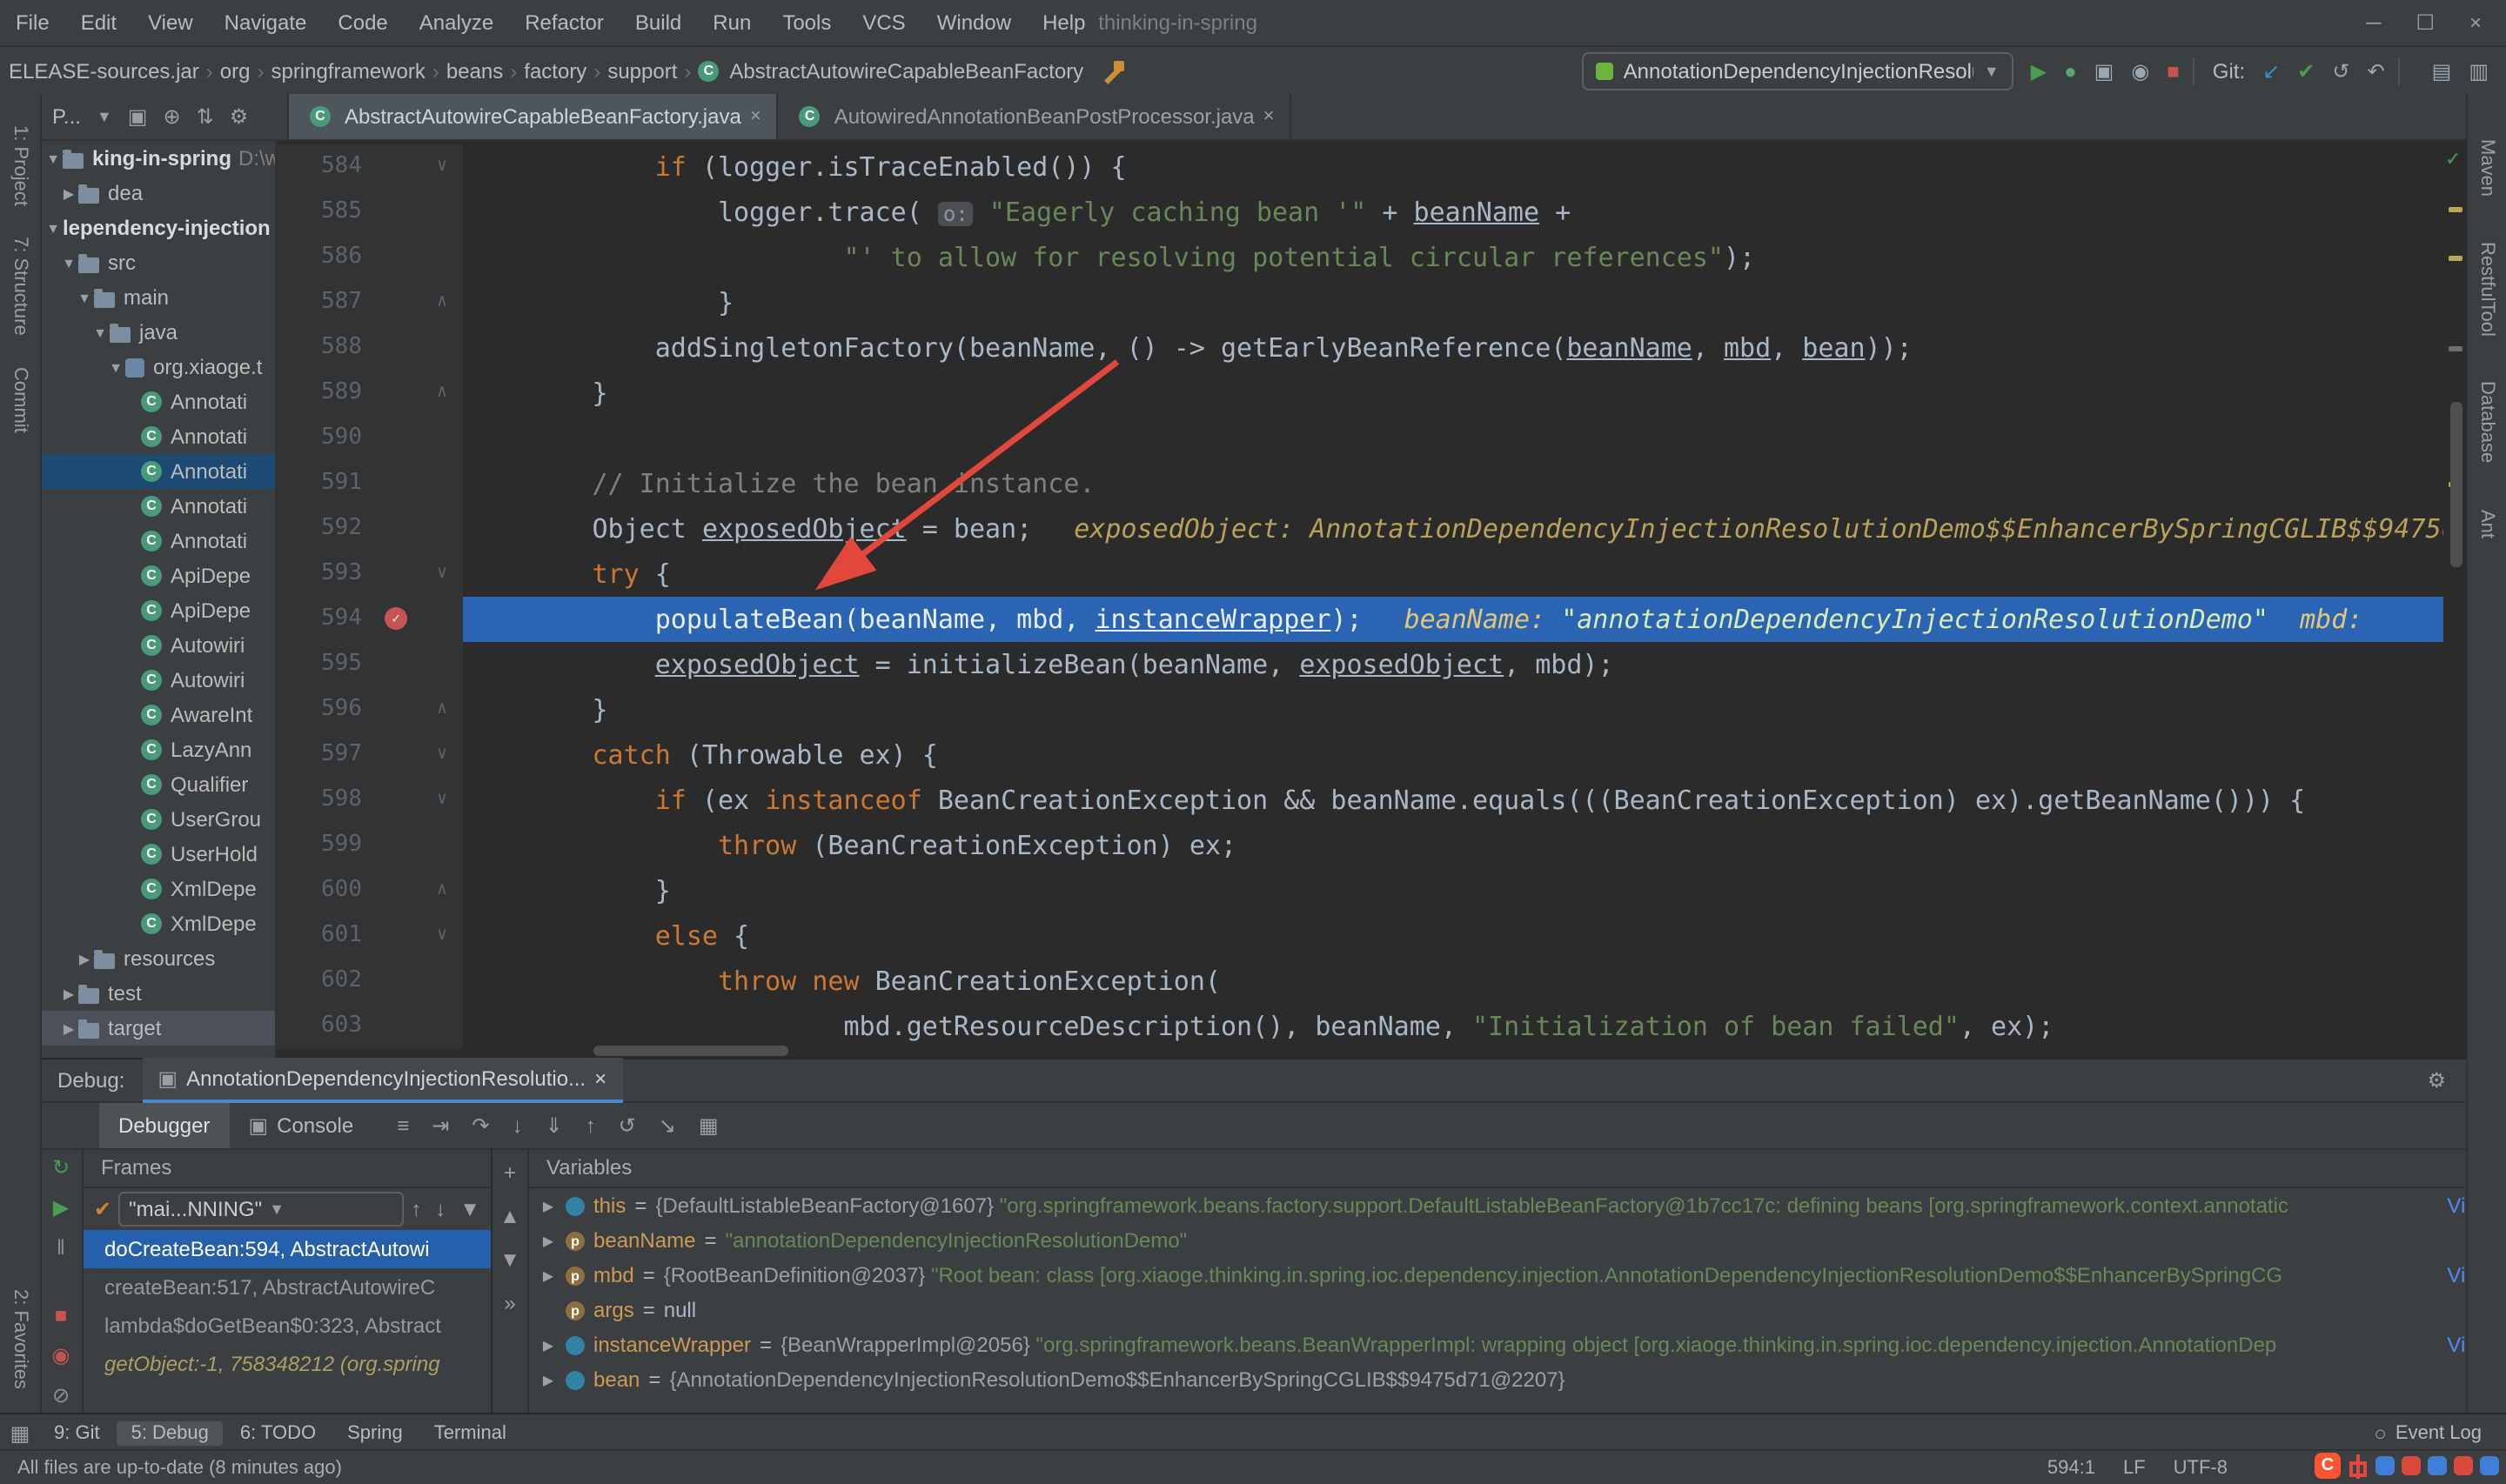 The height and width of the screenshot is (1484, 2506). Describe the element at coordinates (301, 1125) in the screenshot. I see `tab-console: ▣ Console` at that location.